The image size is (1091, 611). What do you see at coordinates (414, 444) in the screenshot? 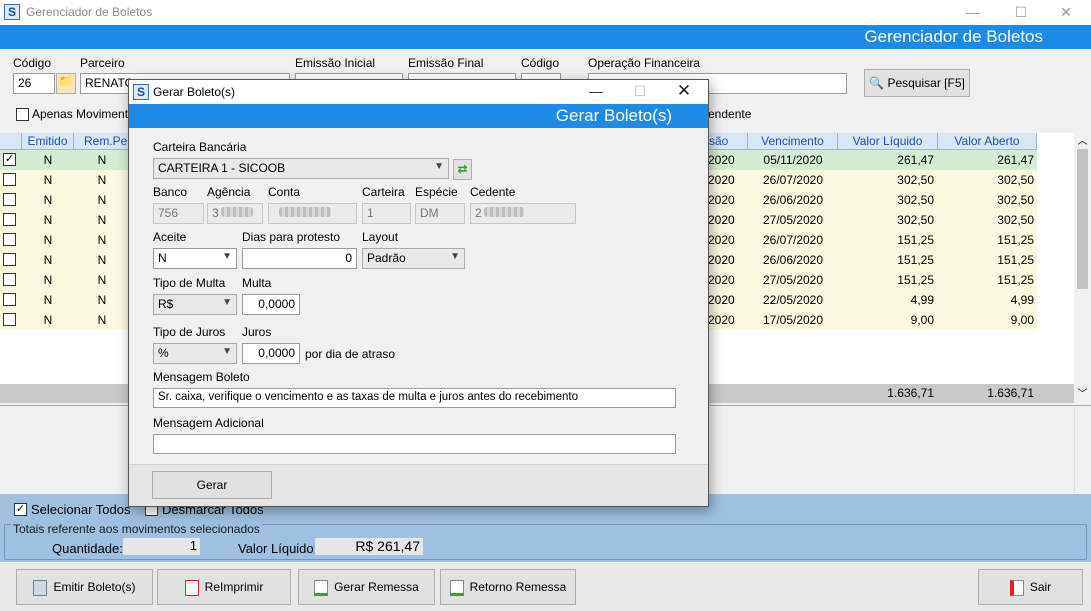
I see `mensagem-adicional-input` at bounding box center [414, 444].